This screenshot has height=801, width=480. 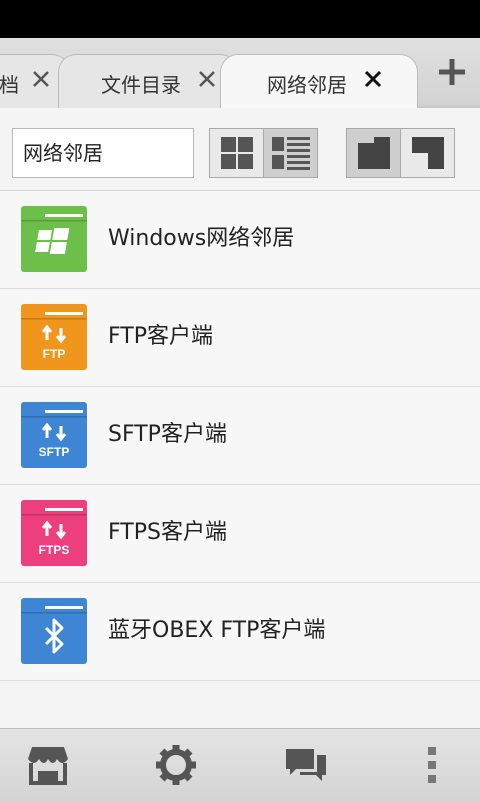 I want to click on item-label: 蓝牙OBEX FTP客户端, so click(x=217, y=630).